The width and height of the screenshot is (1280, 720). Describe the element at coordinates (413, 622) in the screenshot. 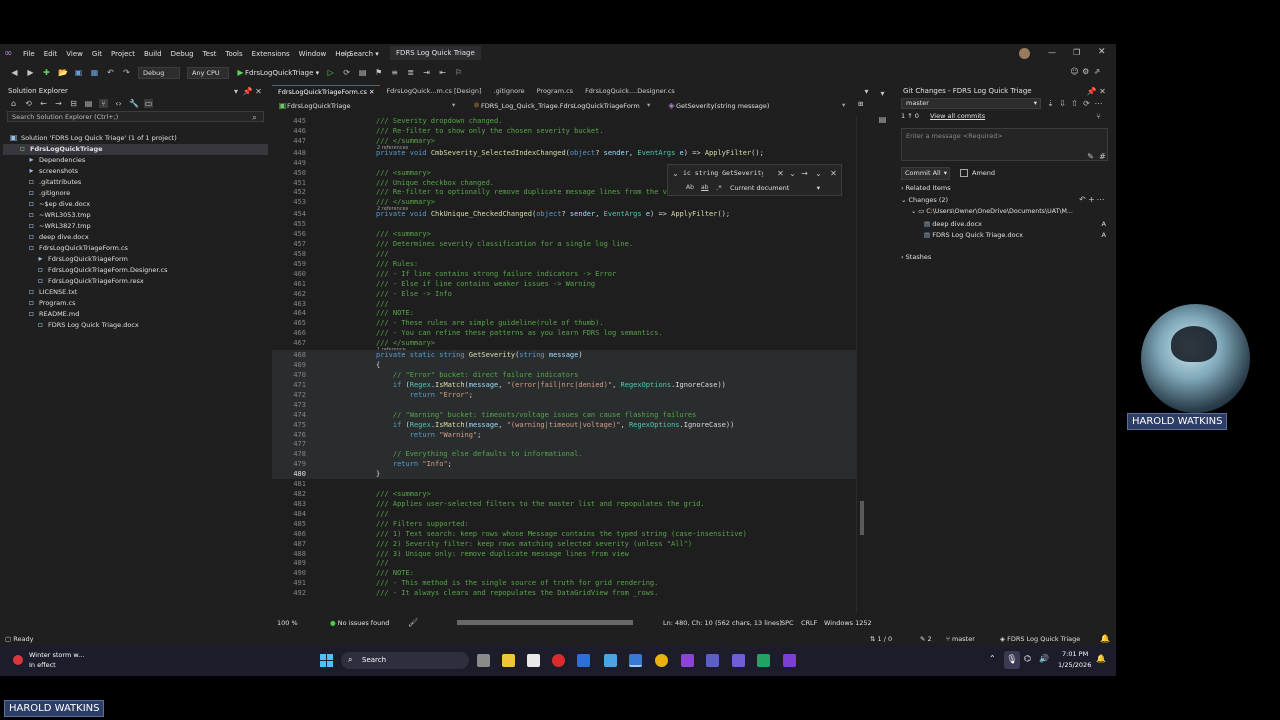

I see `brush-icon: 🖌` at that location.